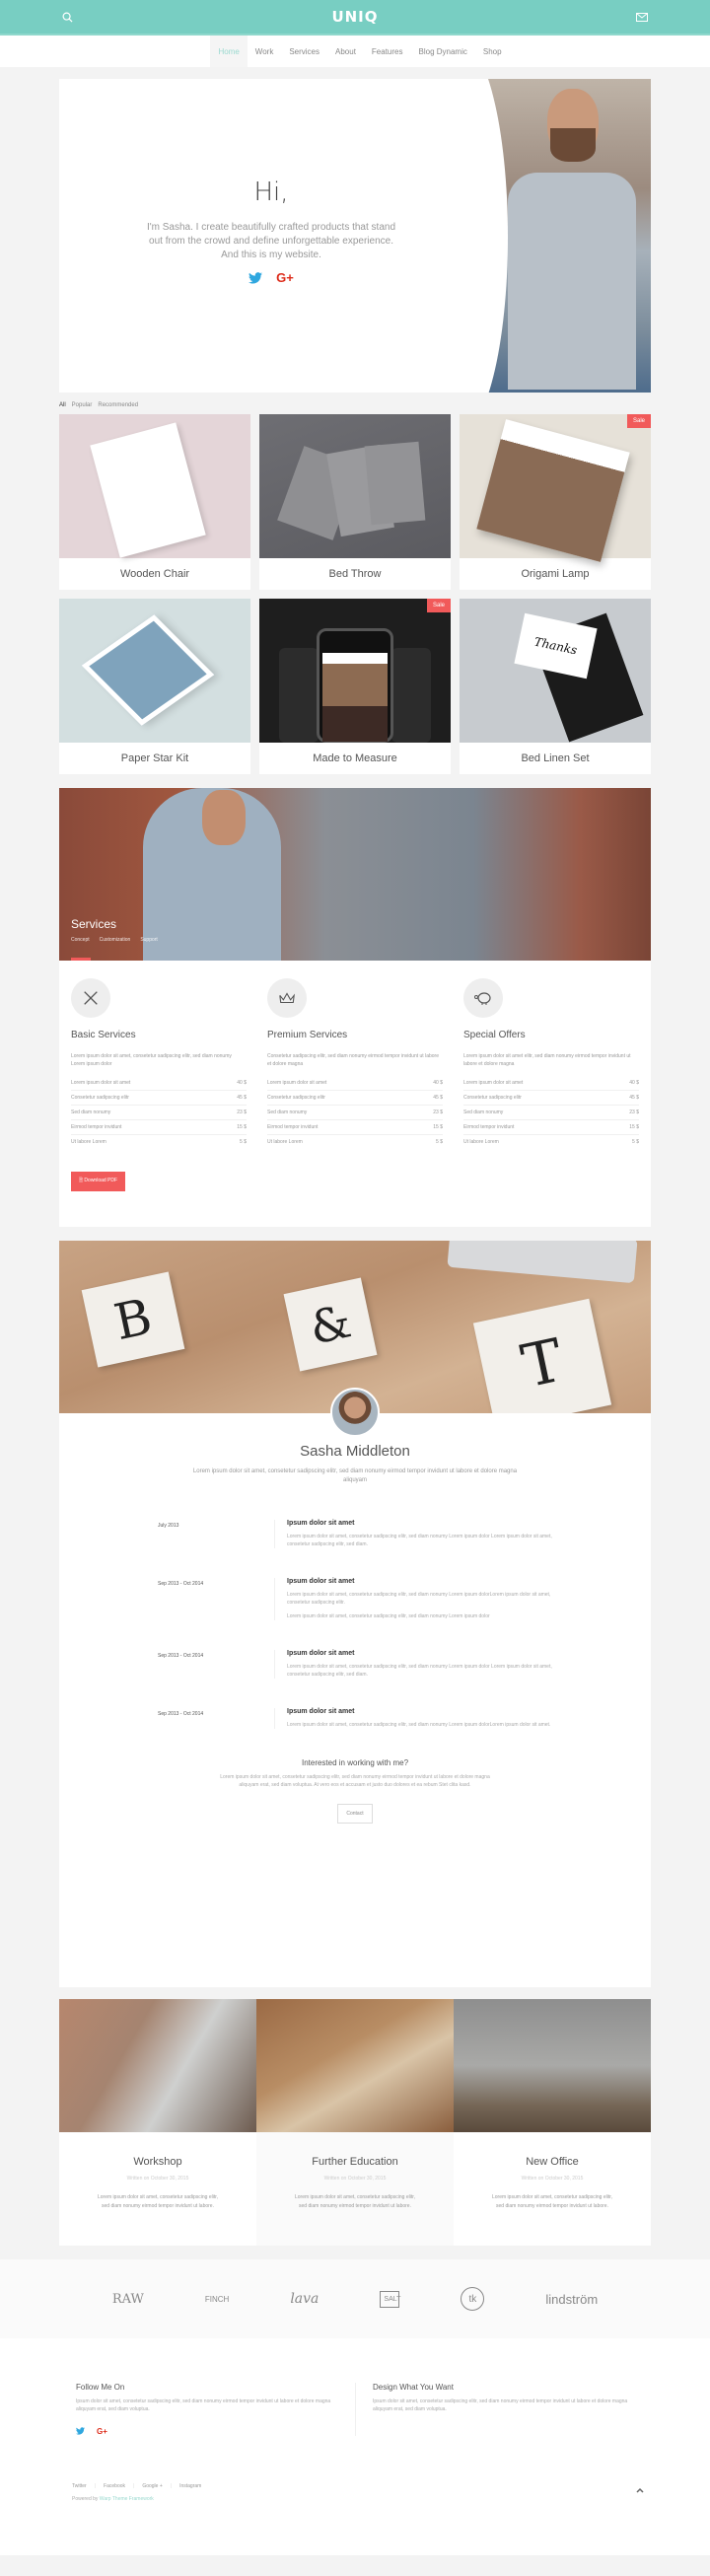 This screenshot has height=2576, width=710. What do you see at coordinates (287, 998) in the screenshot?
I see `crown-icon` at bounding box center [287, 998].